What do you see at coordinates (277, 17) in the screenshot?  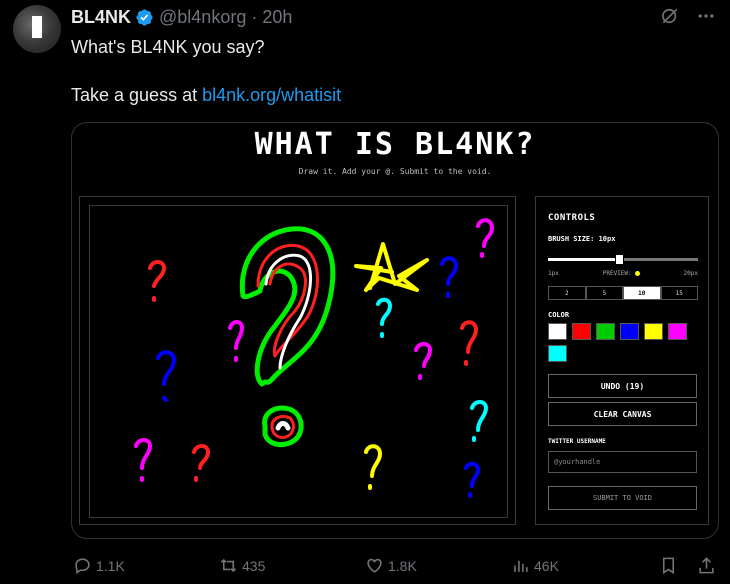 I see `tweet-time: 20h` at bounding box center [277, 17].